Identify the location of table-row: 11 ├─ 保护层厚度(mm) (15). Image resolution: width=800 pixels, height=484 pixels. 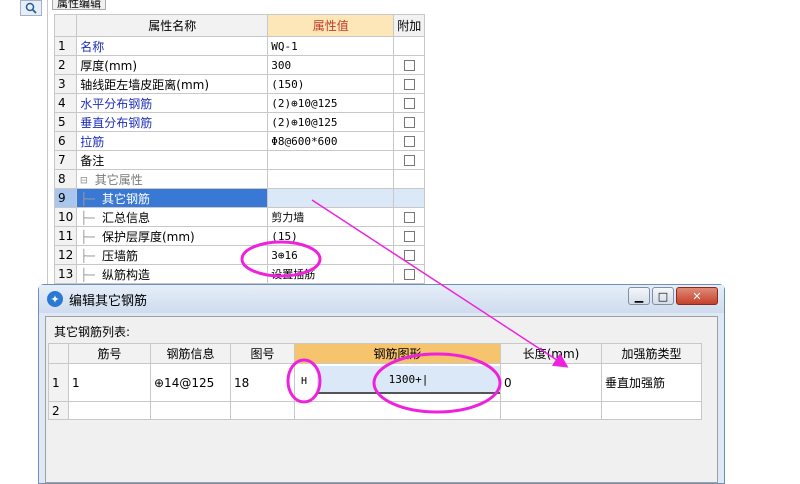
(239, 236).